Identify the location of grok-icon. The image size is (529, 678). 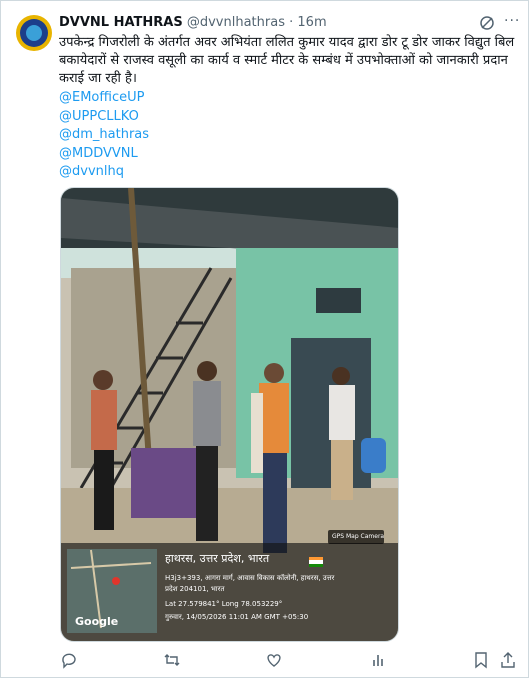
(487, 23).